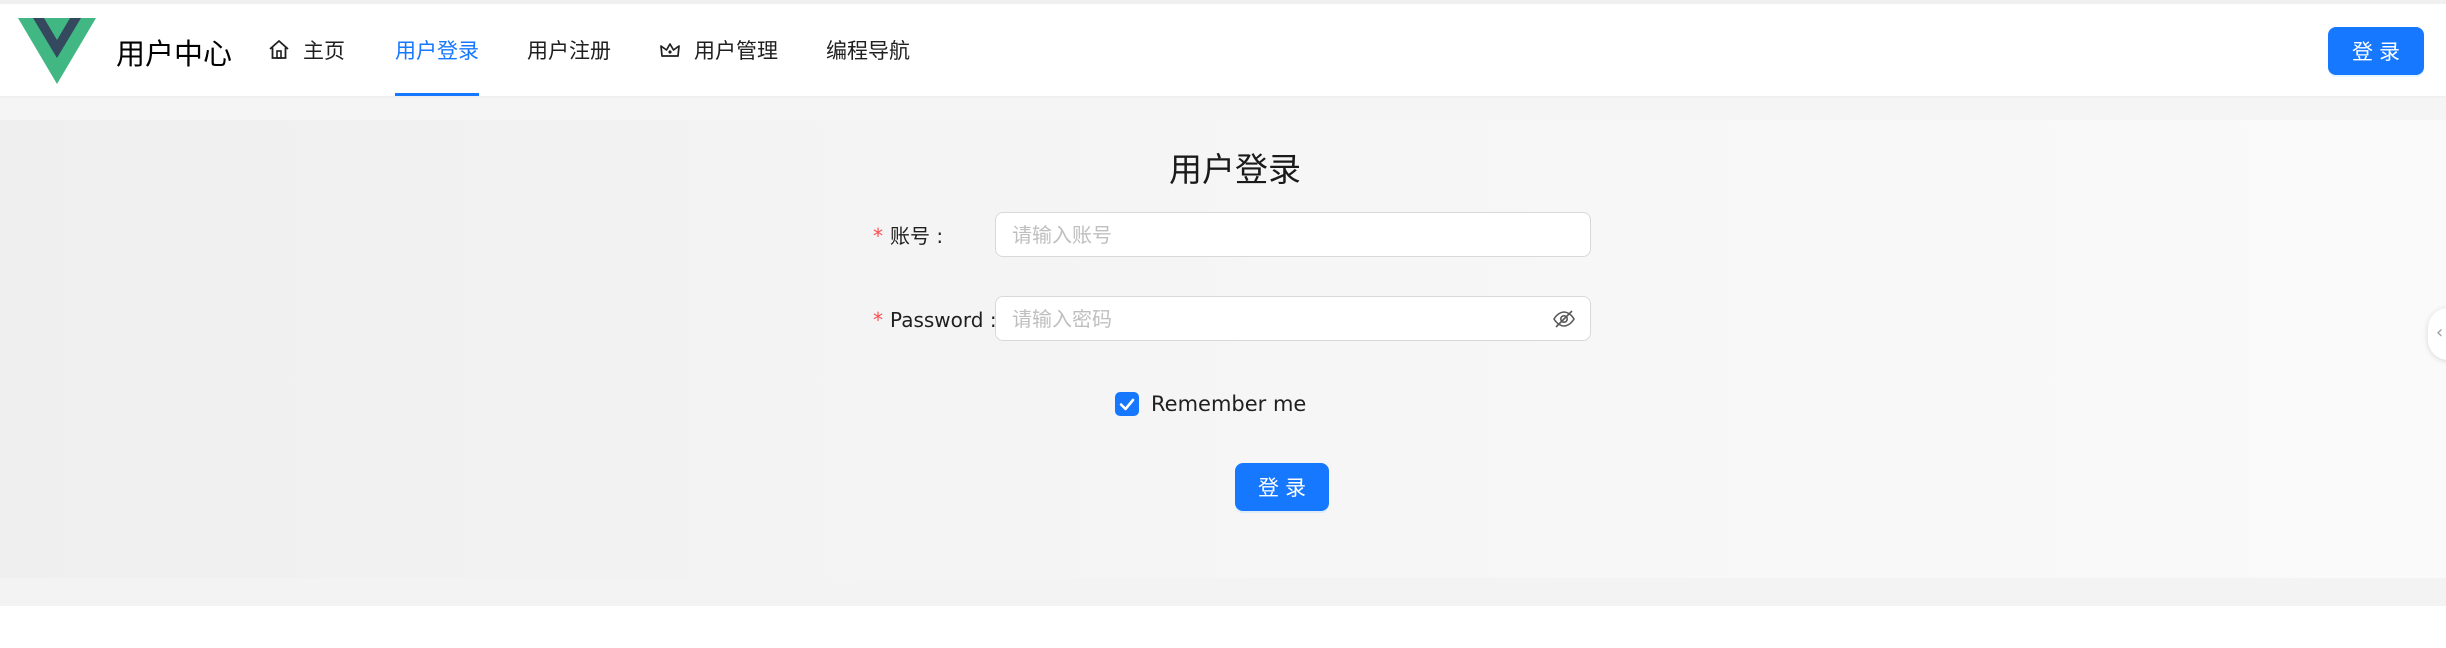 The height and width of the screenshot is (648, 2446). What do you see at coordinates (1564, 319) in the screenshot?
I see `eye-invisible-icon` at bounding box center [1564, 319].